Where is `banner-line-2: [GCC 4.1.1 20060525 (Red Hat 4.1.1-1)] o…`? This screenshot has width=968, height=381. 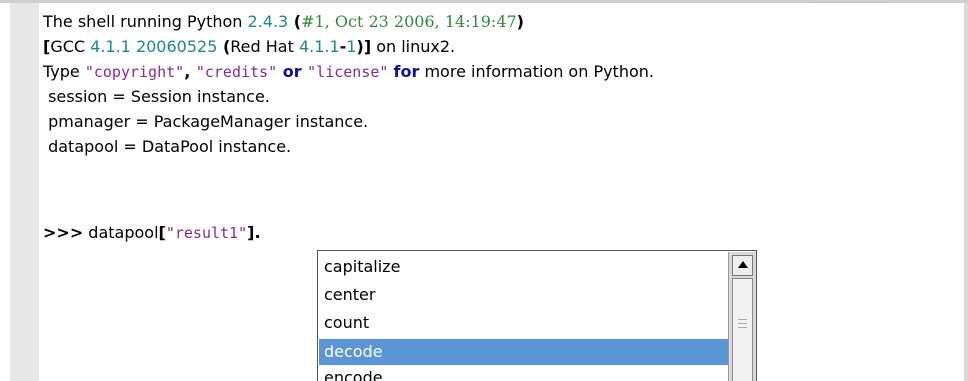
banner-line-2: [GCC 4.1.1 20060525 (Red Hat 4.1.1-1)] o… is located at coordinates (249, 46).